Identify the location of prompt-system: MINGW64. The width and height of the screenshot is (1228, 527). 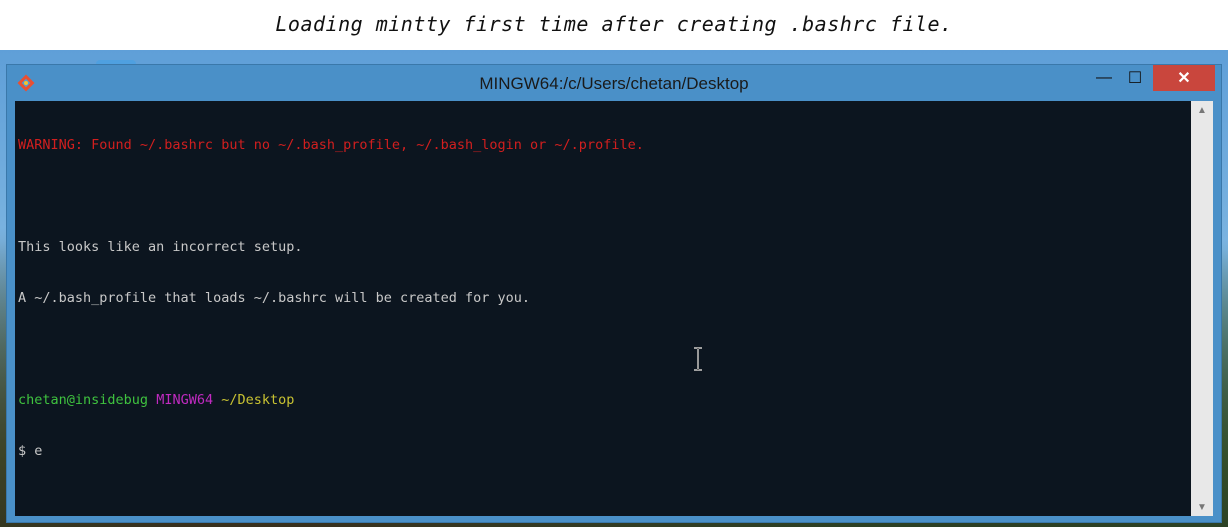
(185, 400).